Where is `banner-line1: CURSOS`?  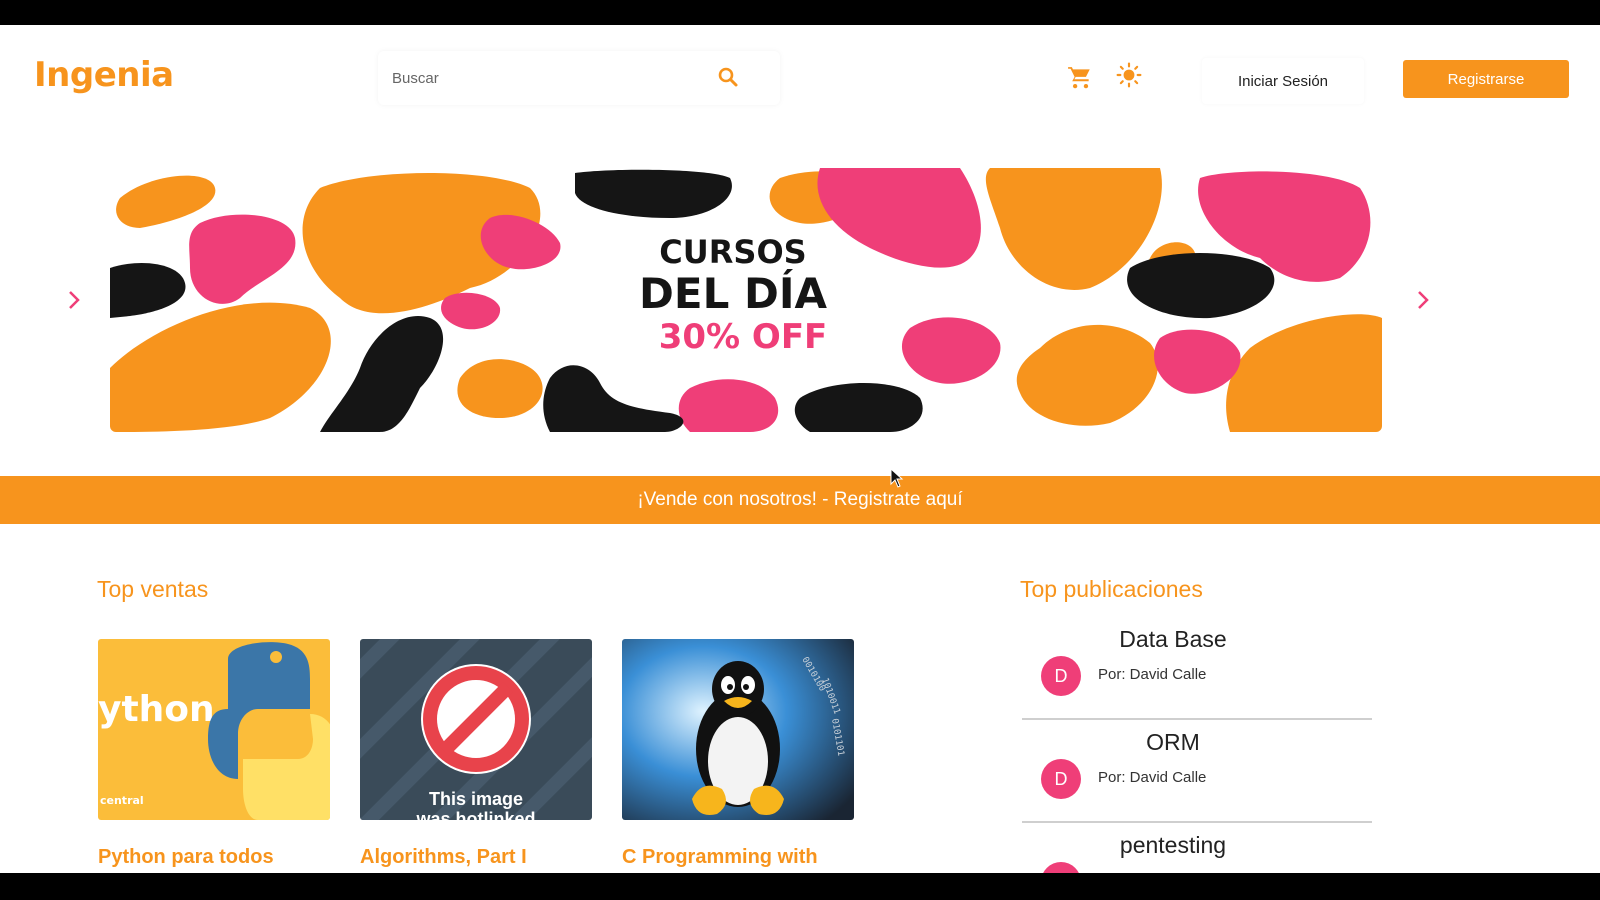
banner-line1: CURSOS is located at coordinates (732, 252).